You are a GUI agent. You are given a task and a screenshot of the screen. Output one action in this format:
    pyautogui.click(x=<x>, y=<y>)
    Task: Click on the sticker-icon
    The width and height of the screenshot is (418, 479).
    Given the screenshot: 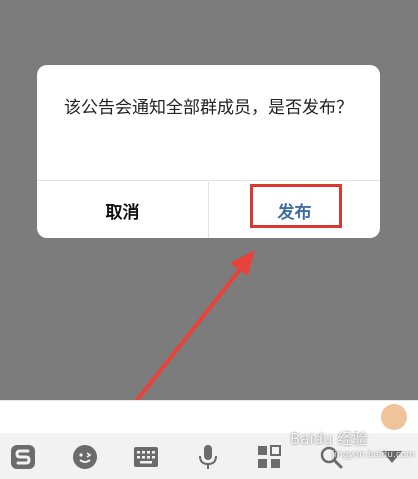 What is the action you would take?
    pyautogui.click(x=394, y=417)
    